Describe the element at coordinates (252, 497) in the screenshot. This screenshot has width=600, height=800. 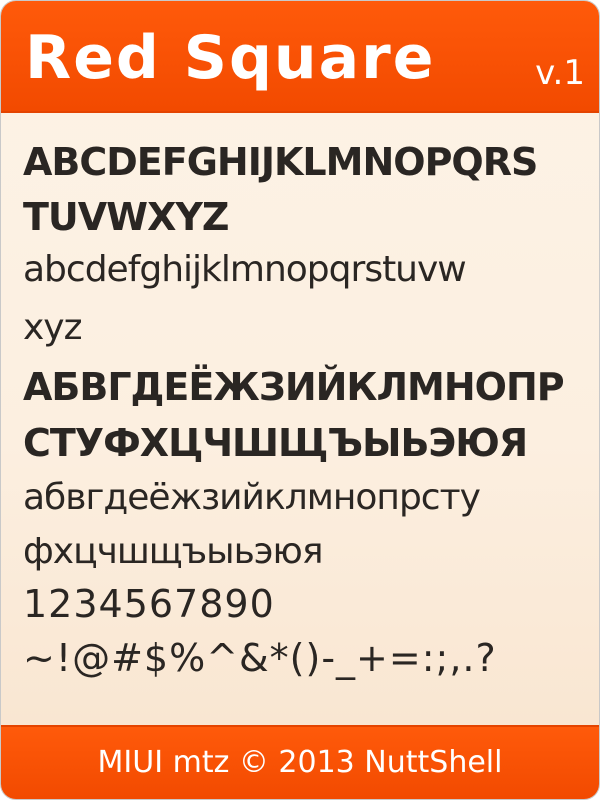
I see `cyrillic-lowercase-line-1: абвгдеёжзийклмнопрсту` at that location.